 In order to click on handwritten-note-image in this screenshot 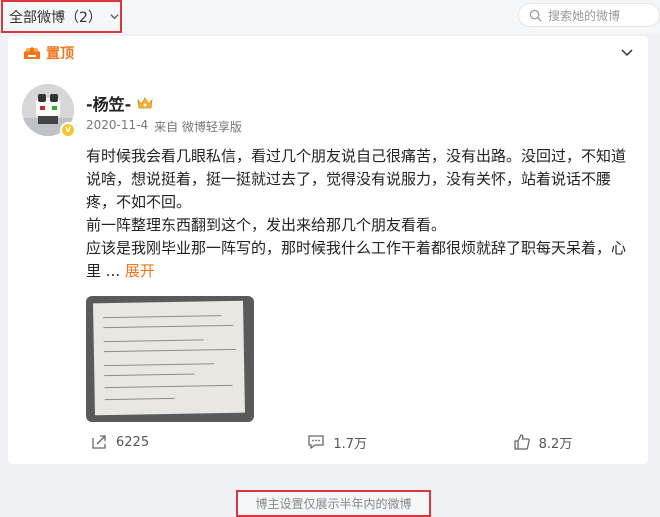, I will do `click(169, 358)`.